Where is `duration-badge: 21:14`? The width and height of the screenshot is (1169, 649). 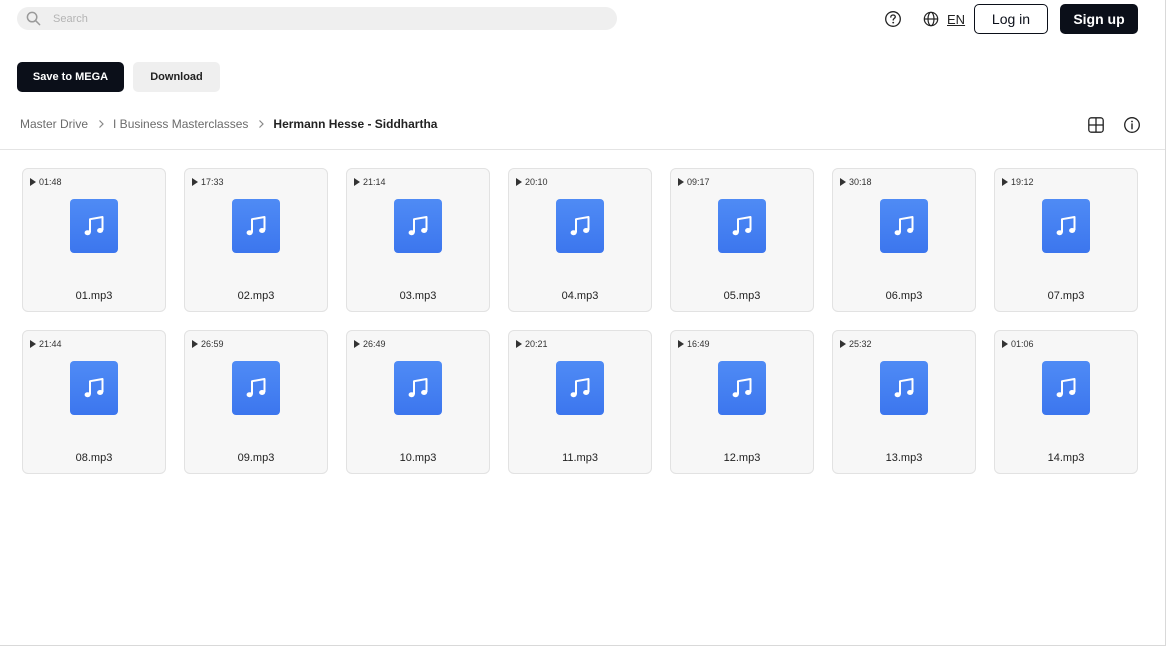
duration-badge: 21:14 is located at coordinates (370, 182).